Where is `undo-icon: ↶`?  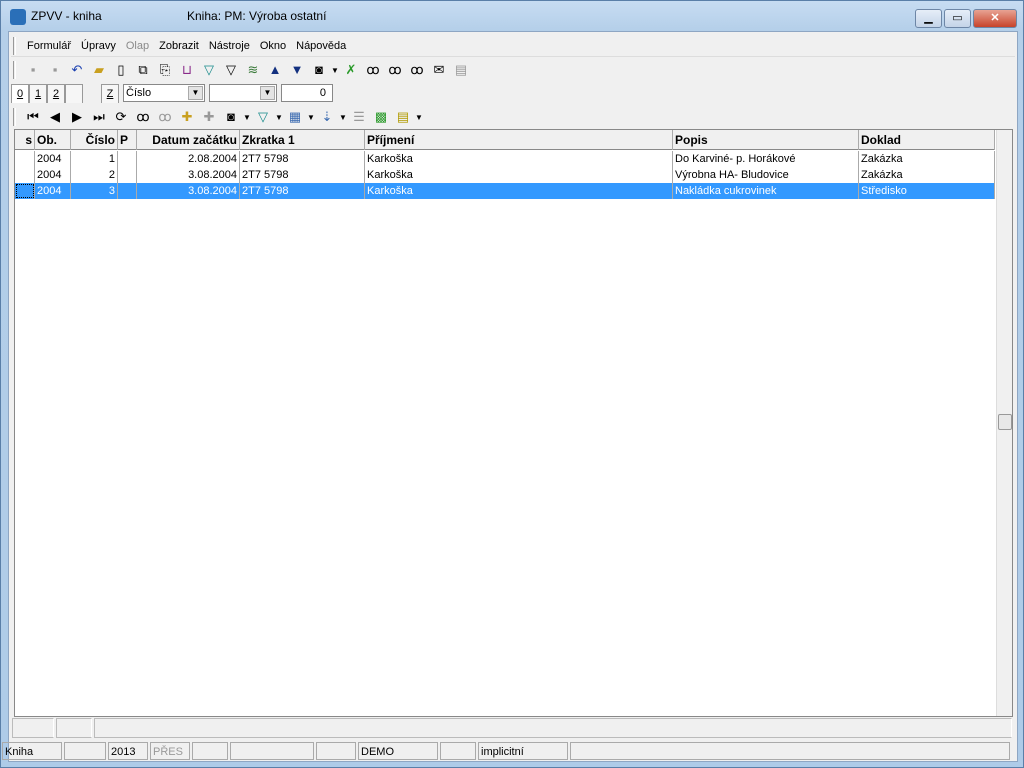 undo-icon: ↶ is located at coordinates (77, 70).